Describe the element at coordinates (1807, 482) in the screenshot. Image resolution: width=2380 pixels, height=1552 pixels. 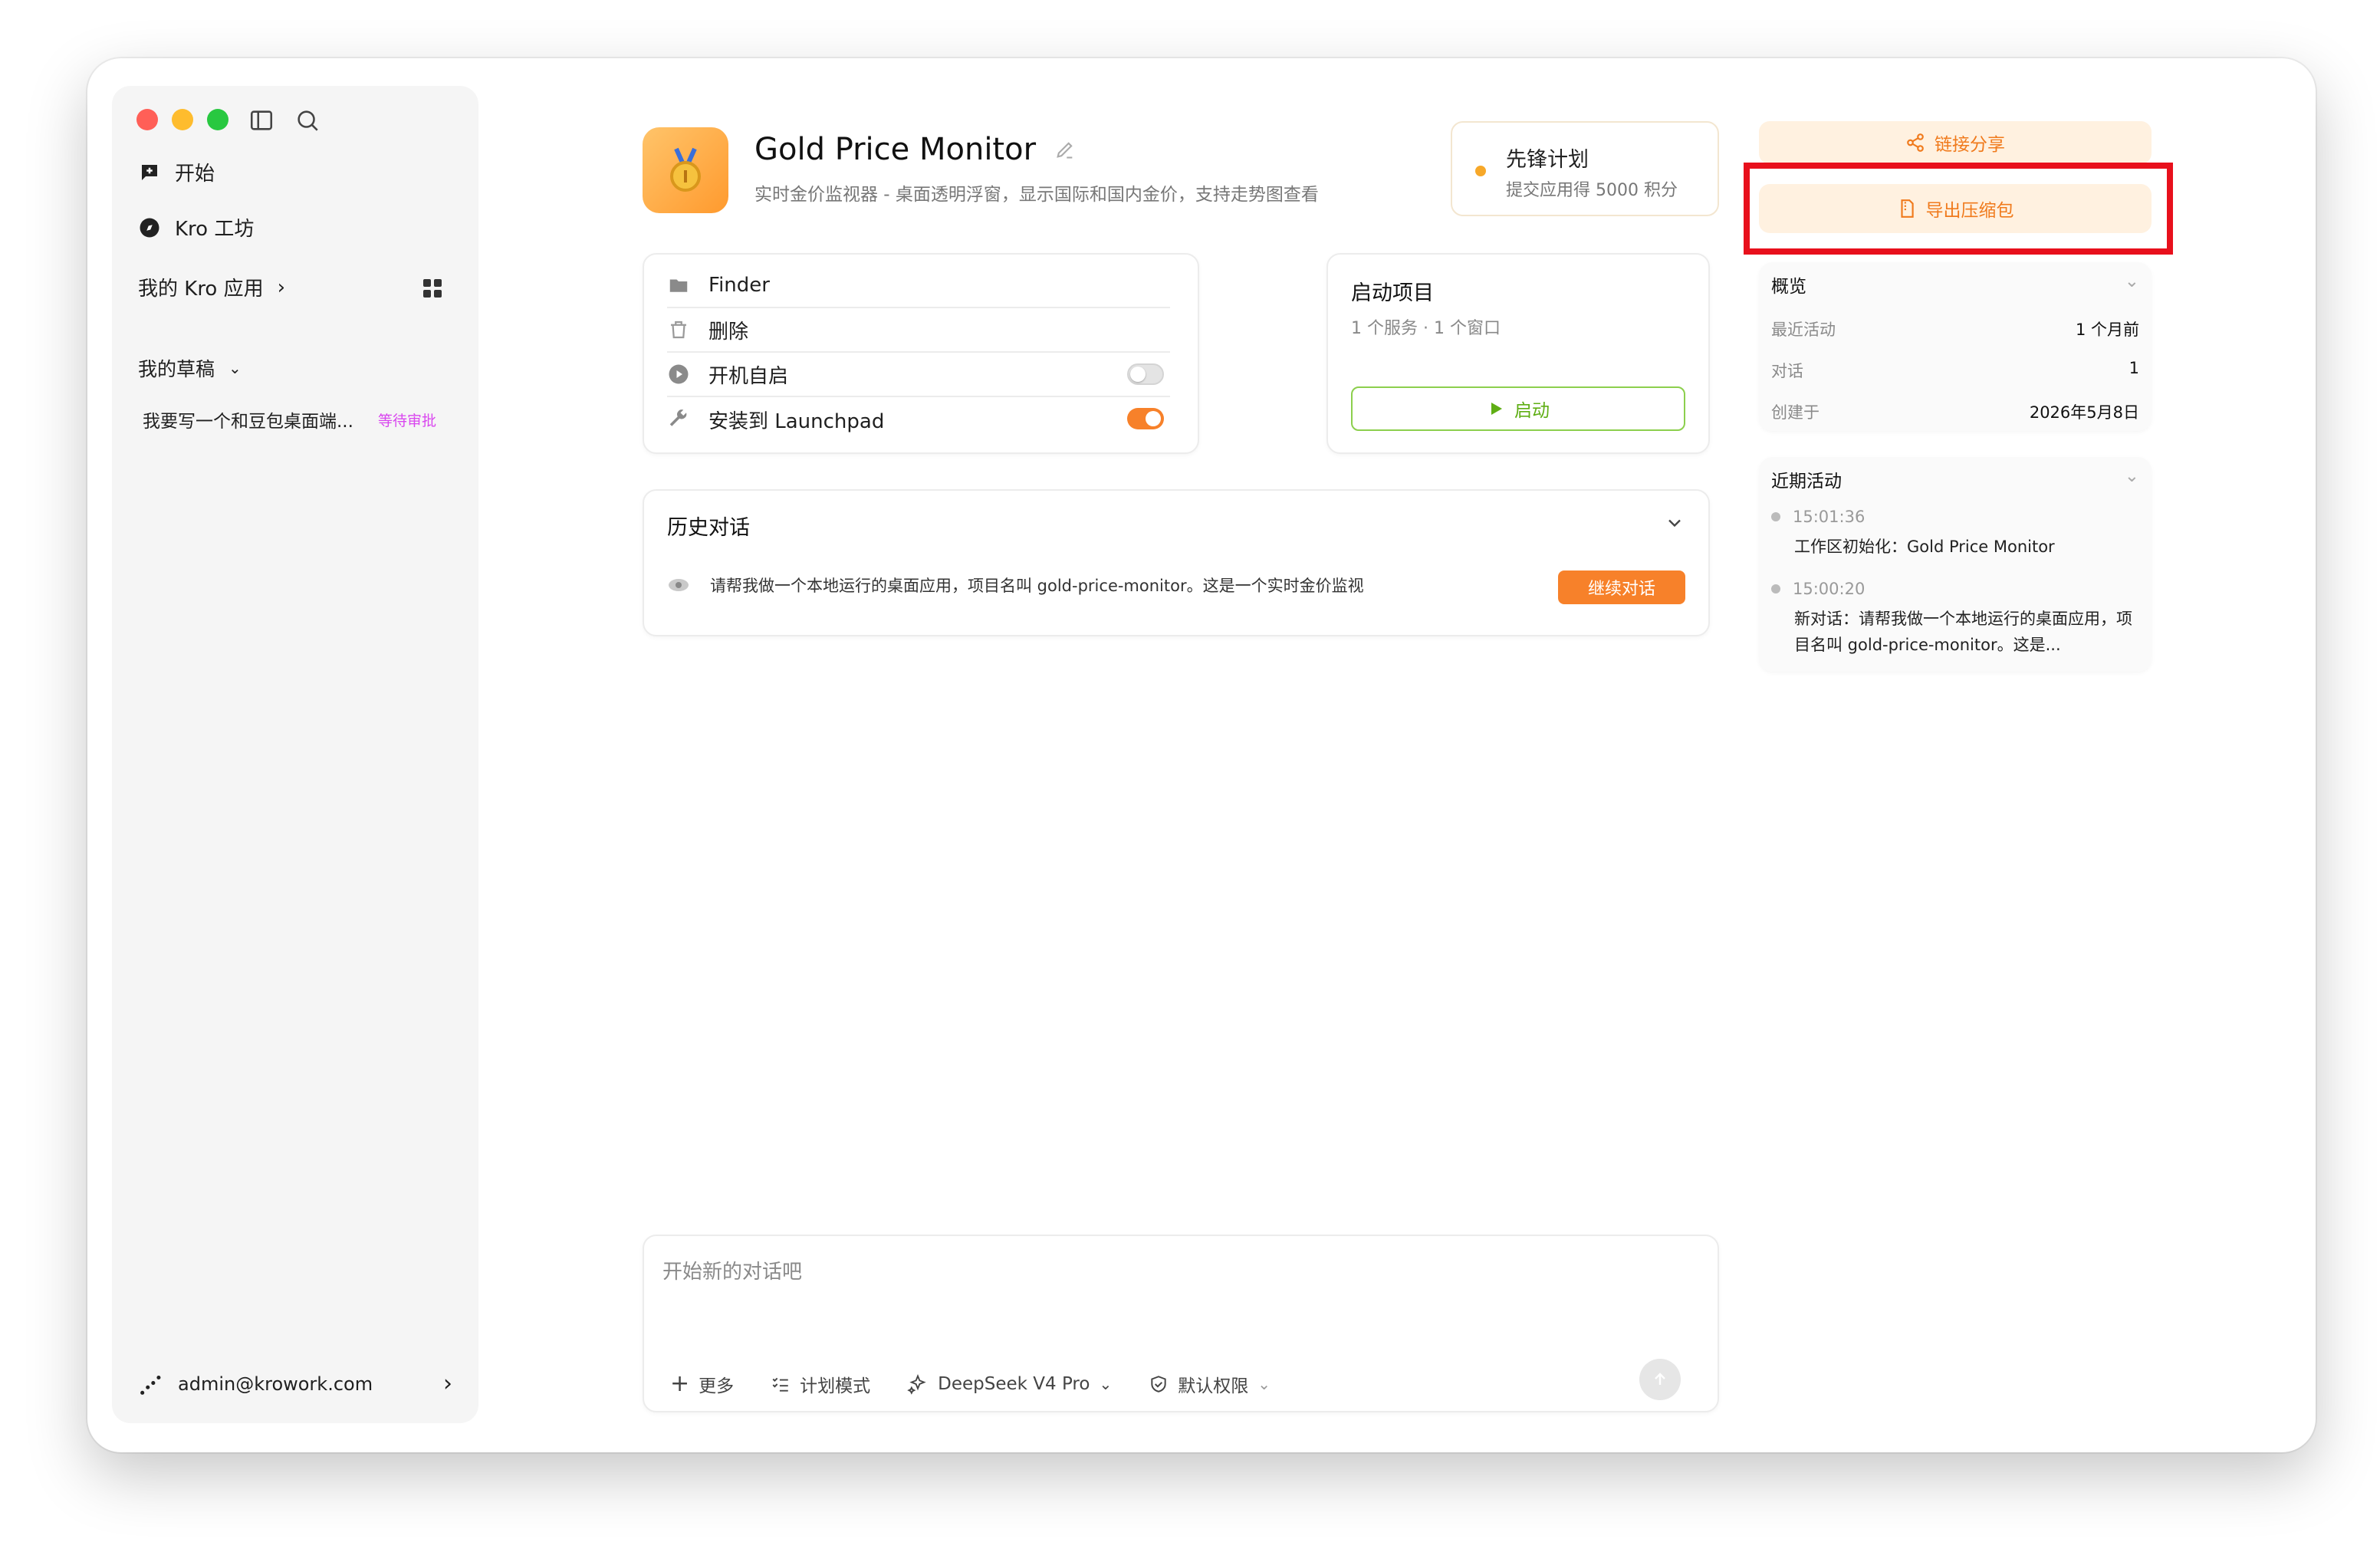
I see `recent-title: 近期活动` at that location.